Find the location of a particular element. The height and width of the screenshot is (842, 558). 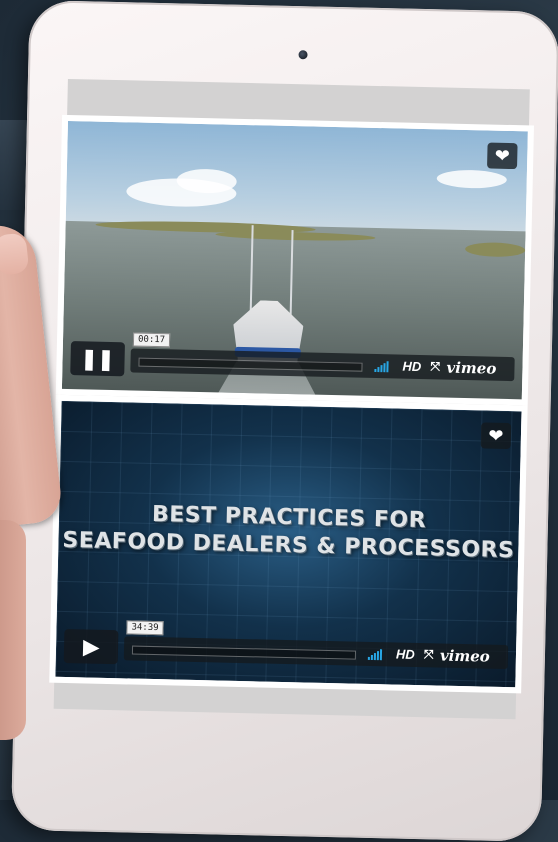

play-icon: ▶ is located at coordinates (91, 647).